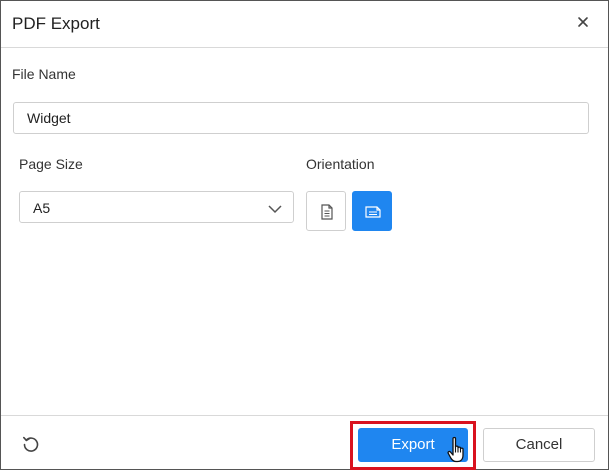 The image size is (609, 470). What do you see at coordinates (340, 164) in the screenshot?
I see `orientation-label: Orientation` at bounding box center [340, 164].